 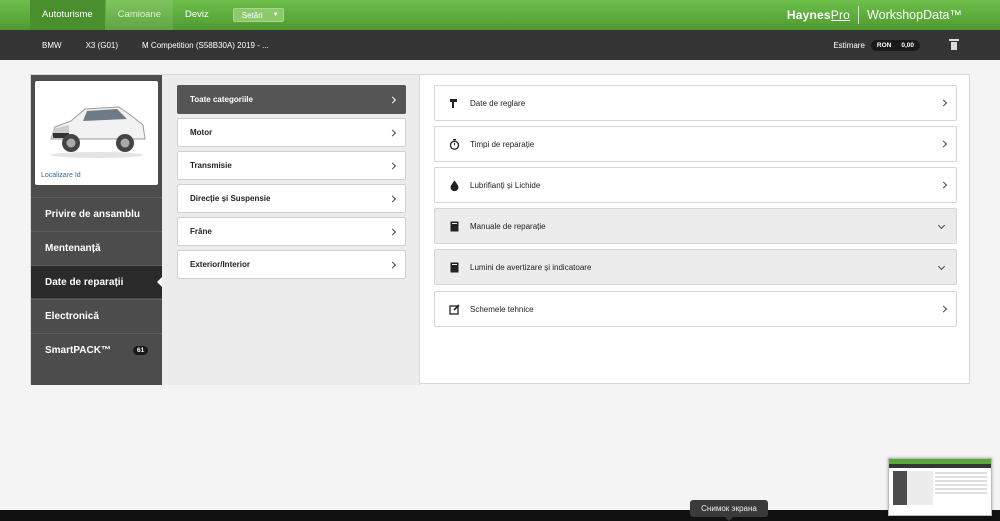 I want to click on section-lubrifianti-si-lichide: Lubrifianți și Lichide, so click(x=695, y=185).